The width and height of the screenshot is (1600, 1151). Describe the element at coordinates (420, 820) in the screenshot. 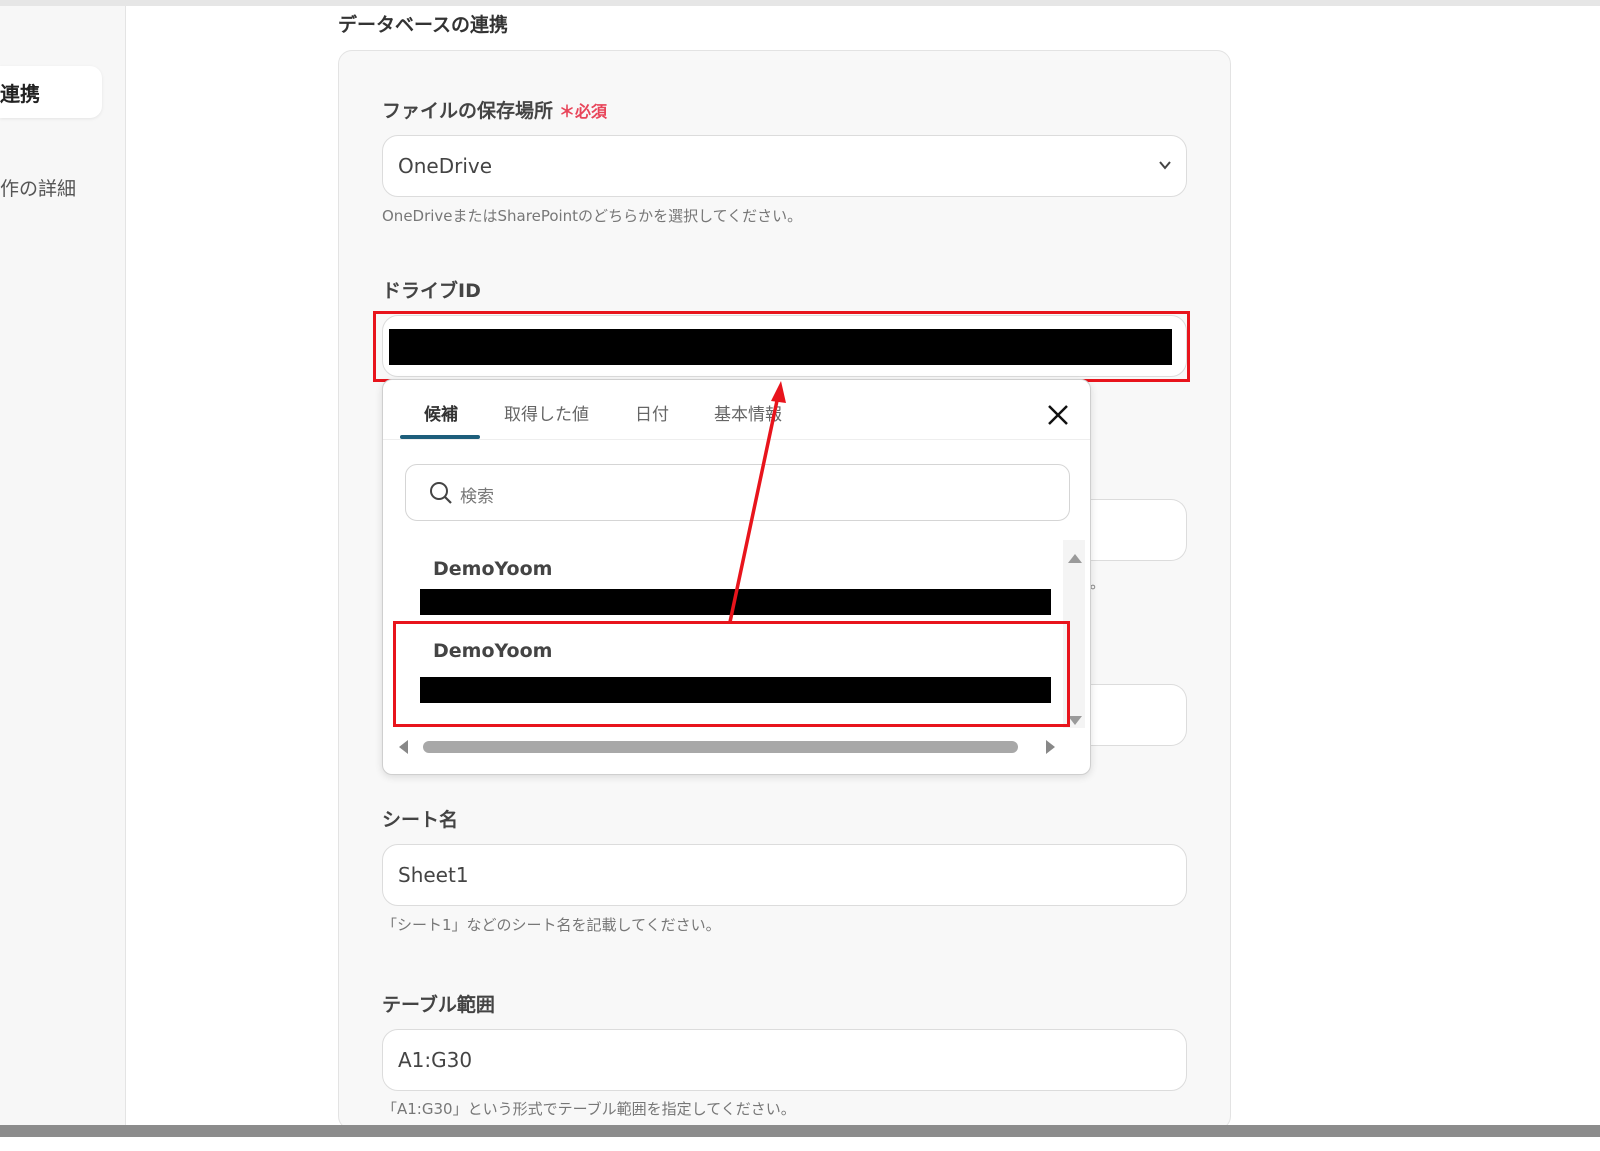

I see `sheet-label: シート名` at that location.